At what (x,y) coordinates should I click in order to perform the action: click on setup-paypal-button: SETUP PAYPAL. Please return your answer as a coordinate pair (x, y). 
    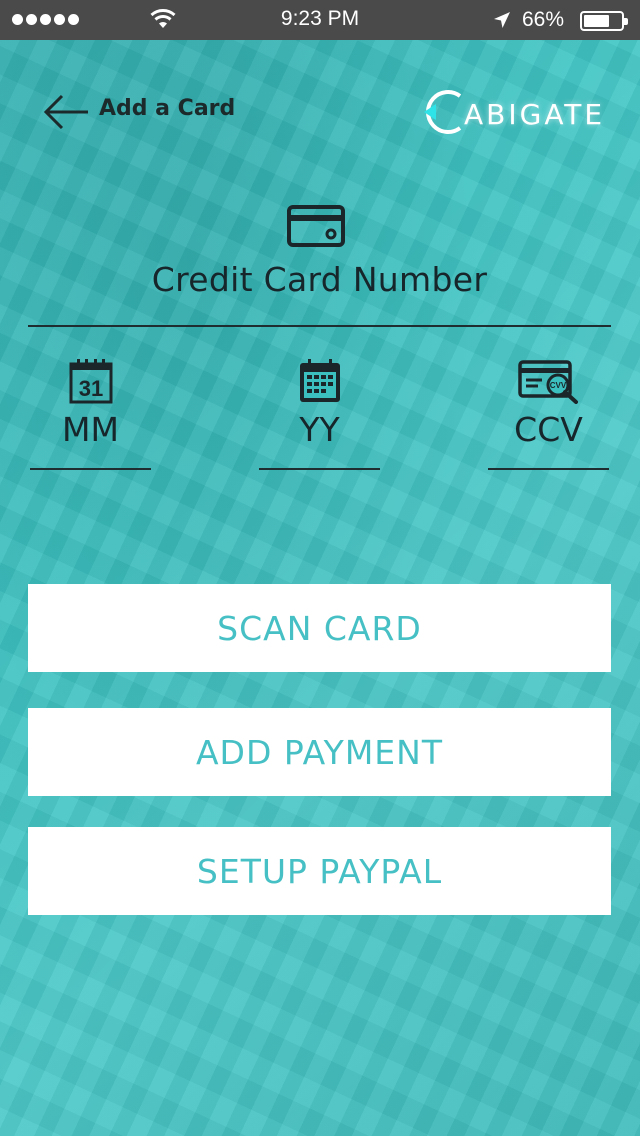
    Looking at the image, I should click on (319, 871).